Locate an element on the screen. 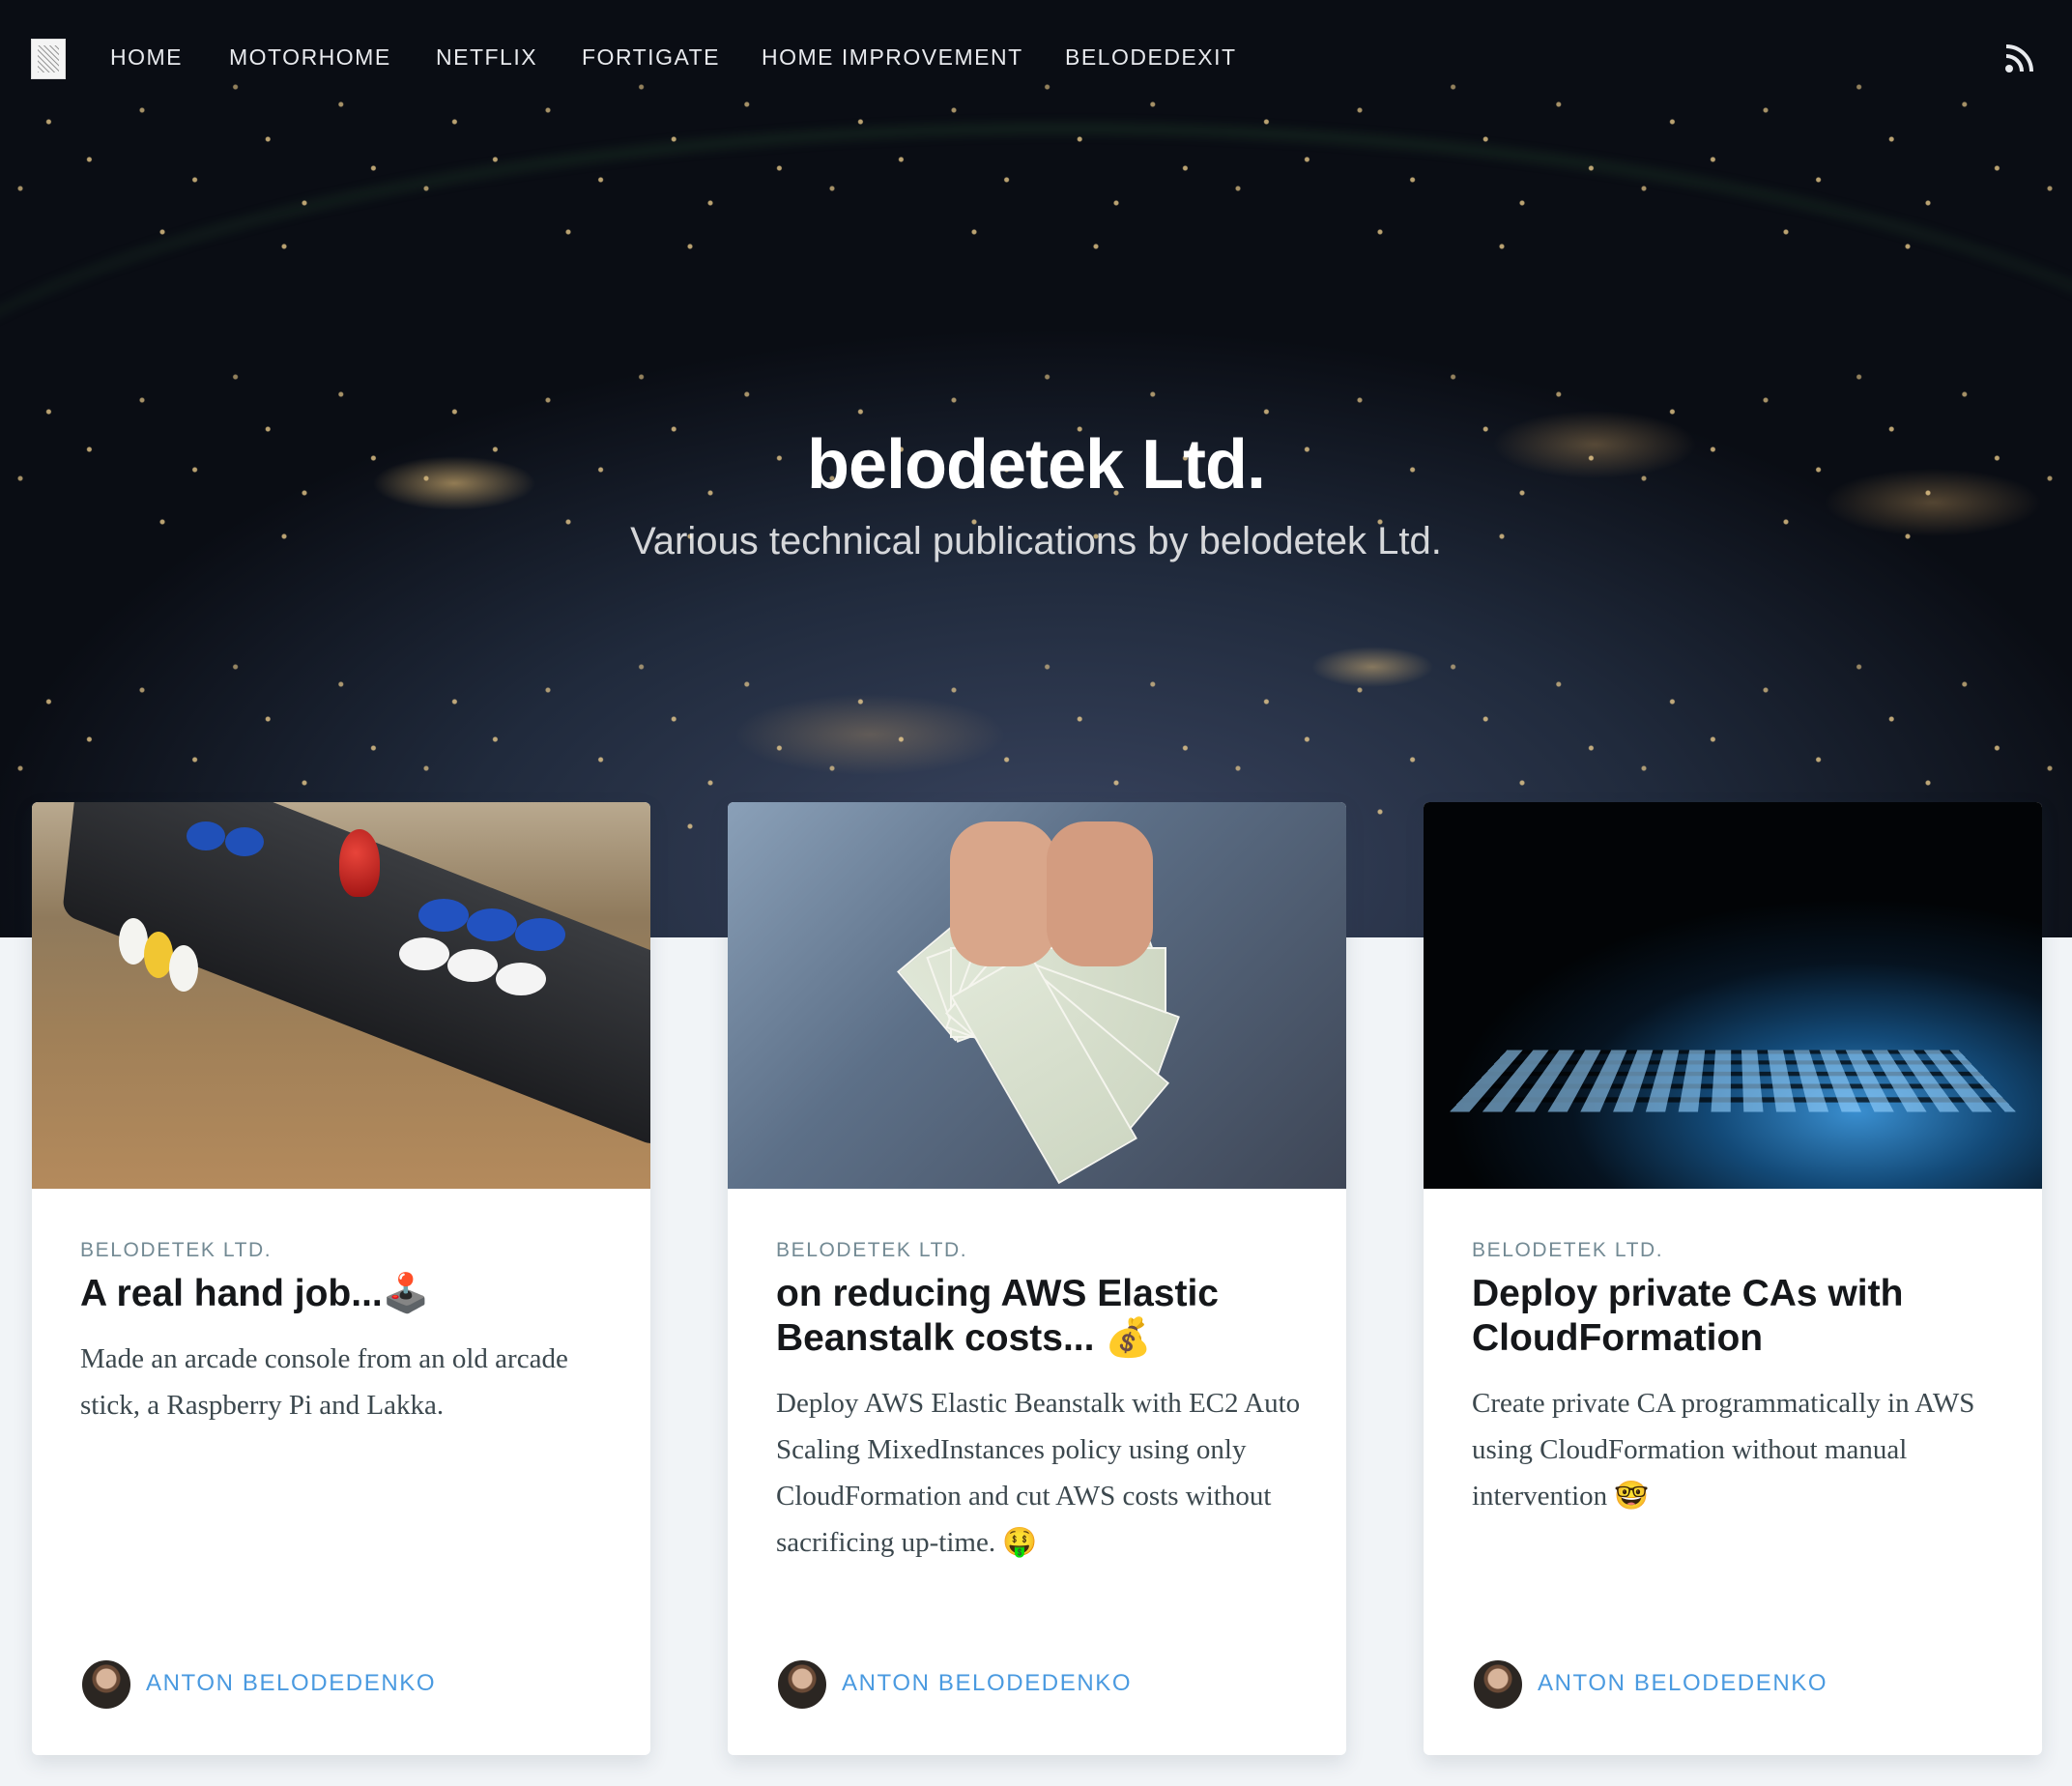 Image resolution: width=2072 pixels, height=1786 pixels. post-image-arcade-stick is located at coordinates (341, 996).